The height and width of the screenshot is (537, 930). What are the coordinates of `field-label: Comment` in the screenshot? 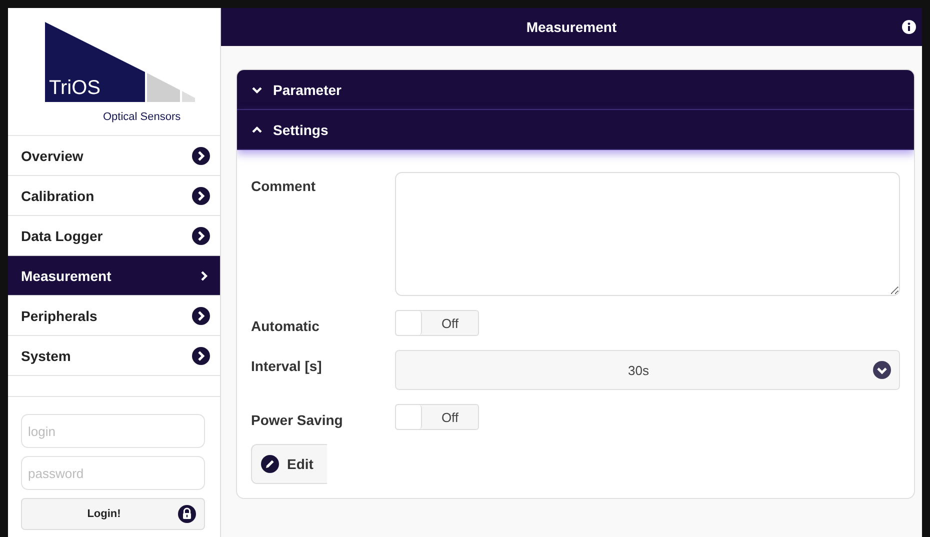 It's located at (284, 185).